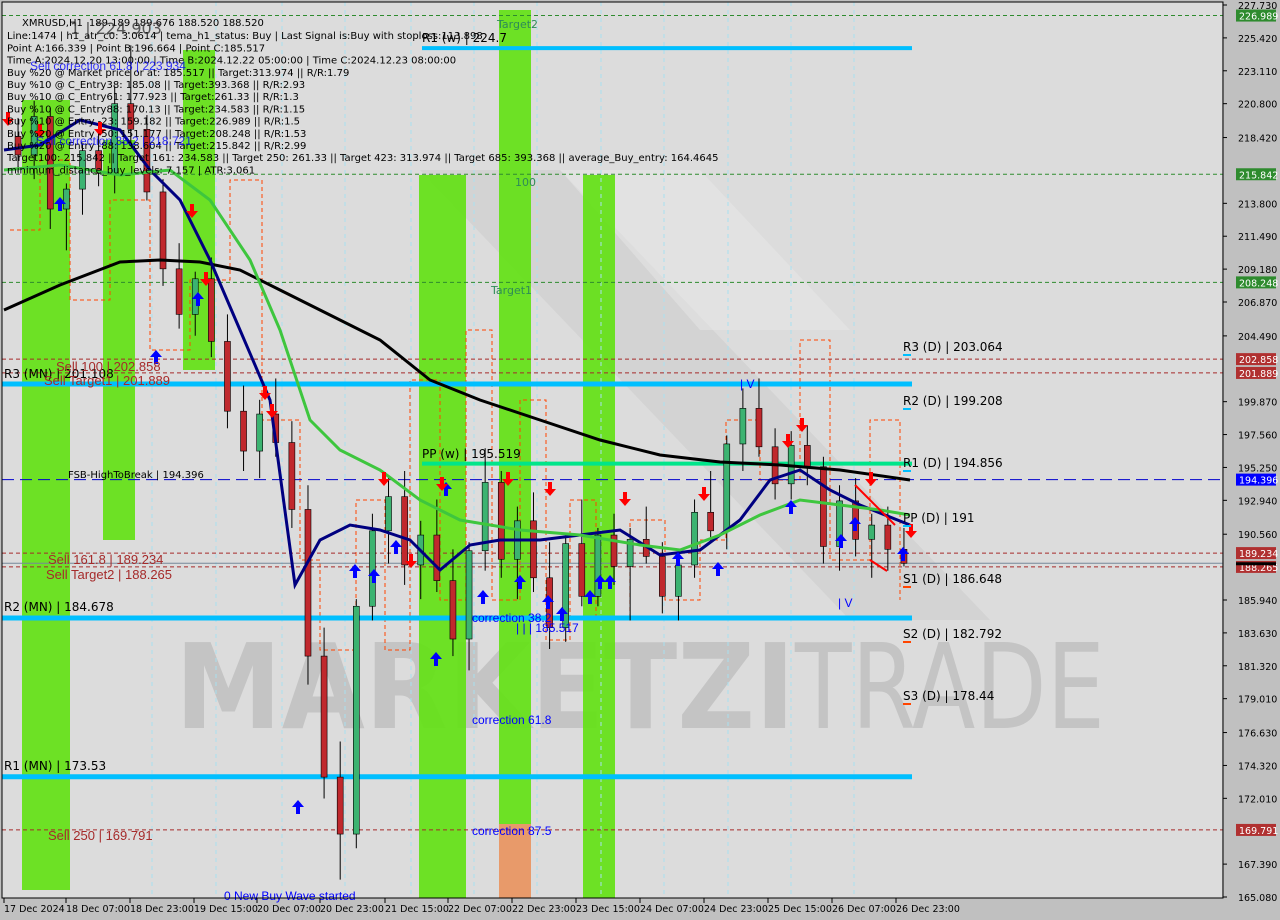 The image size is (1280, 920). Describe the element at coordinates (1257, 535) in the screenshot. I see `y-tick-label: 190.560` at that location.